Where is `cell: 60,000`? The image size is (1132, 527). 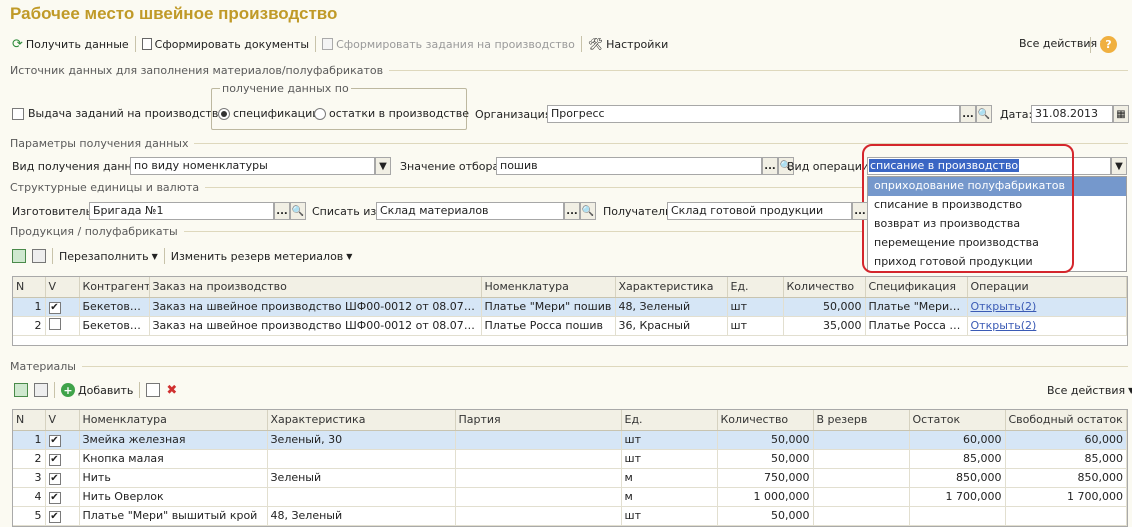
cell: 60,000 is located at coordinates (957, 440).